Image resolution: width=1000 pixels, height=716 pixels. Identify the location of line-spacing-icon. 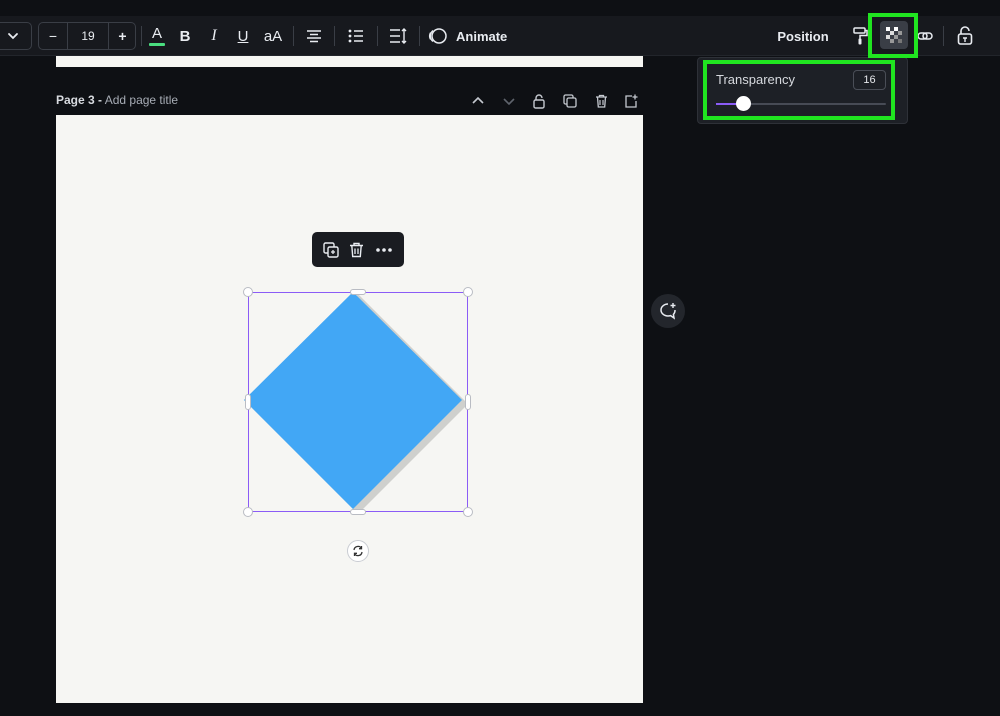
(398, 36).